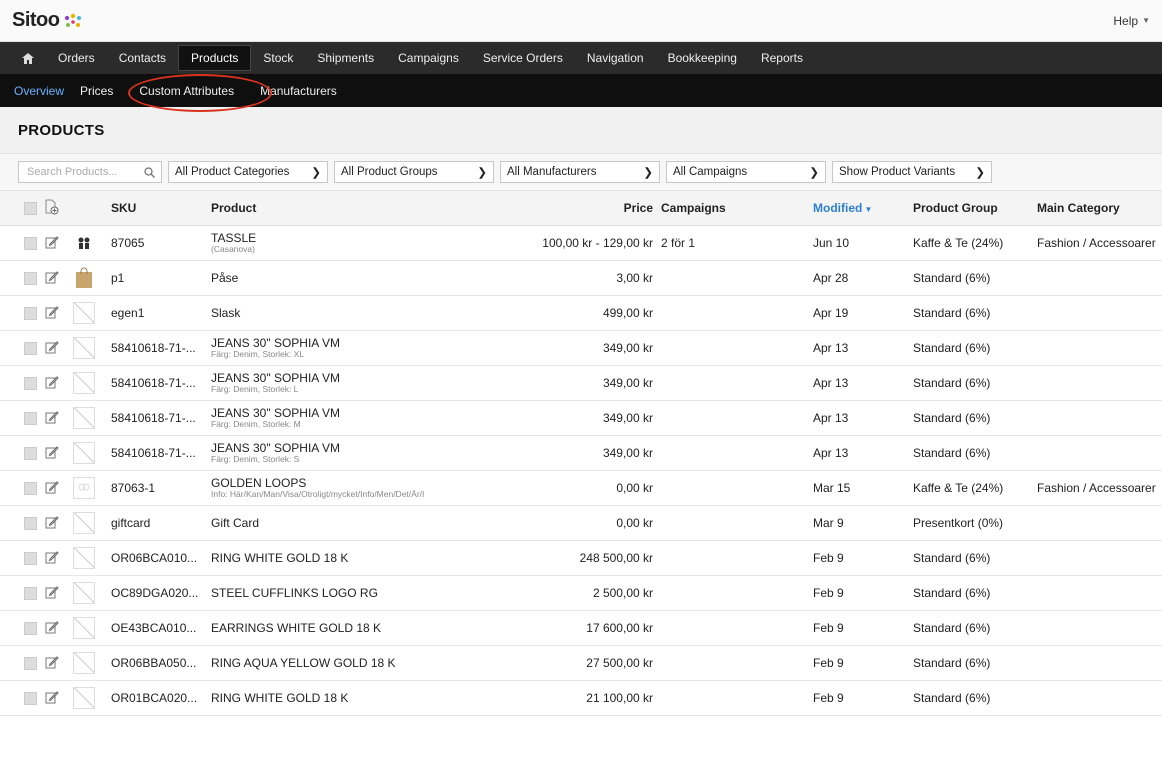 The image size is (1162, 758). Describe the element at coordinates (702, 58) in the screenshot. I see `nav-bookkeeping: Bookkeeping` at that location.